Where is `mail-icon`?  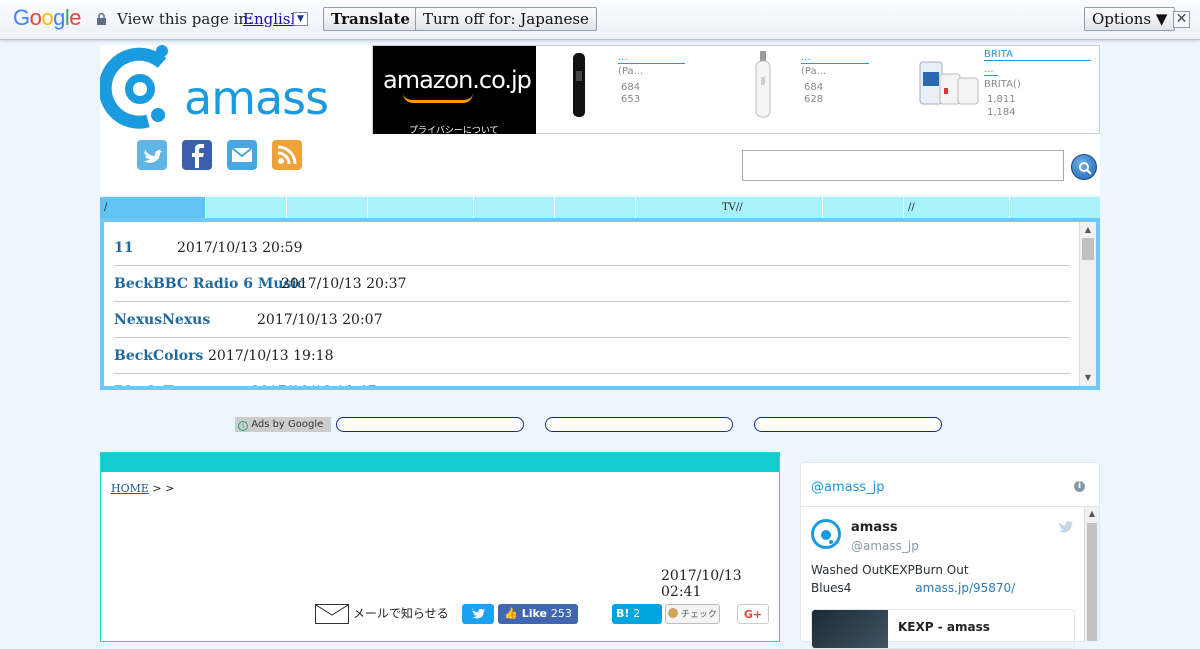 mail-icon is located at coordinates (242, 155).